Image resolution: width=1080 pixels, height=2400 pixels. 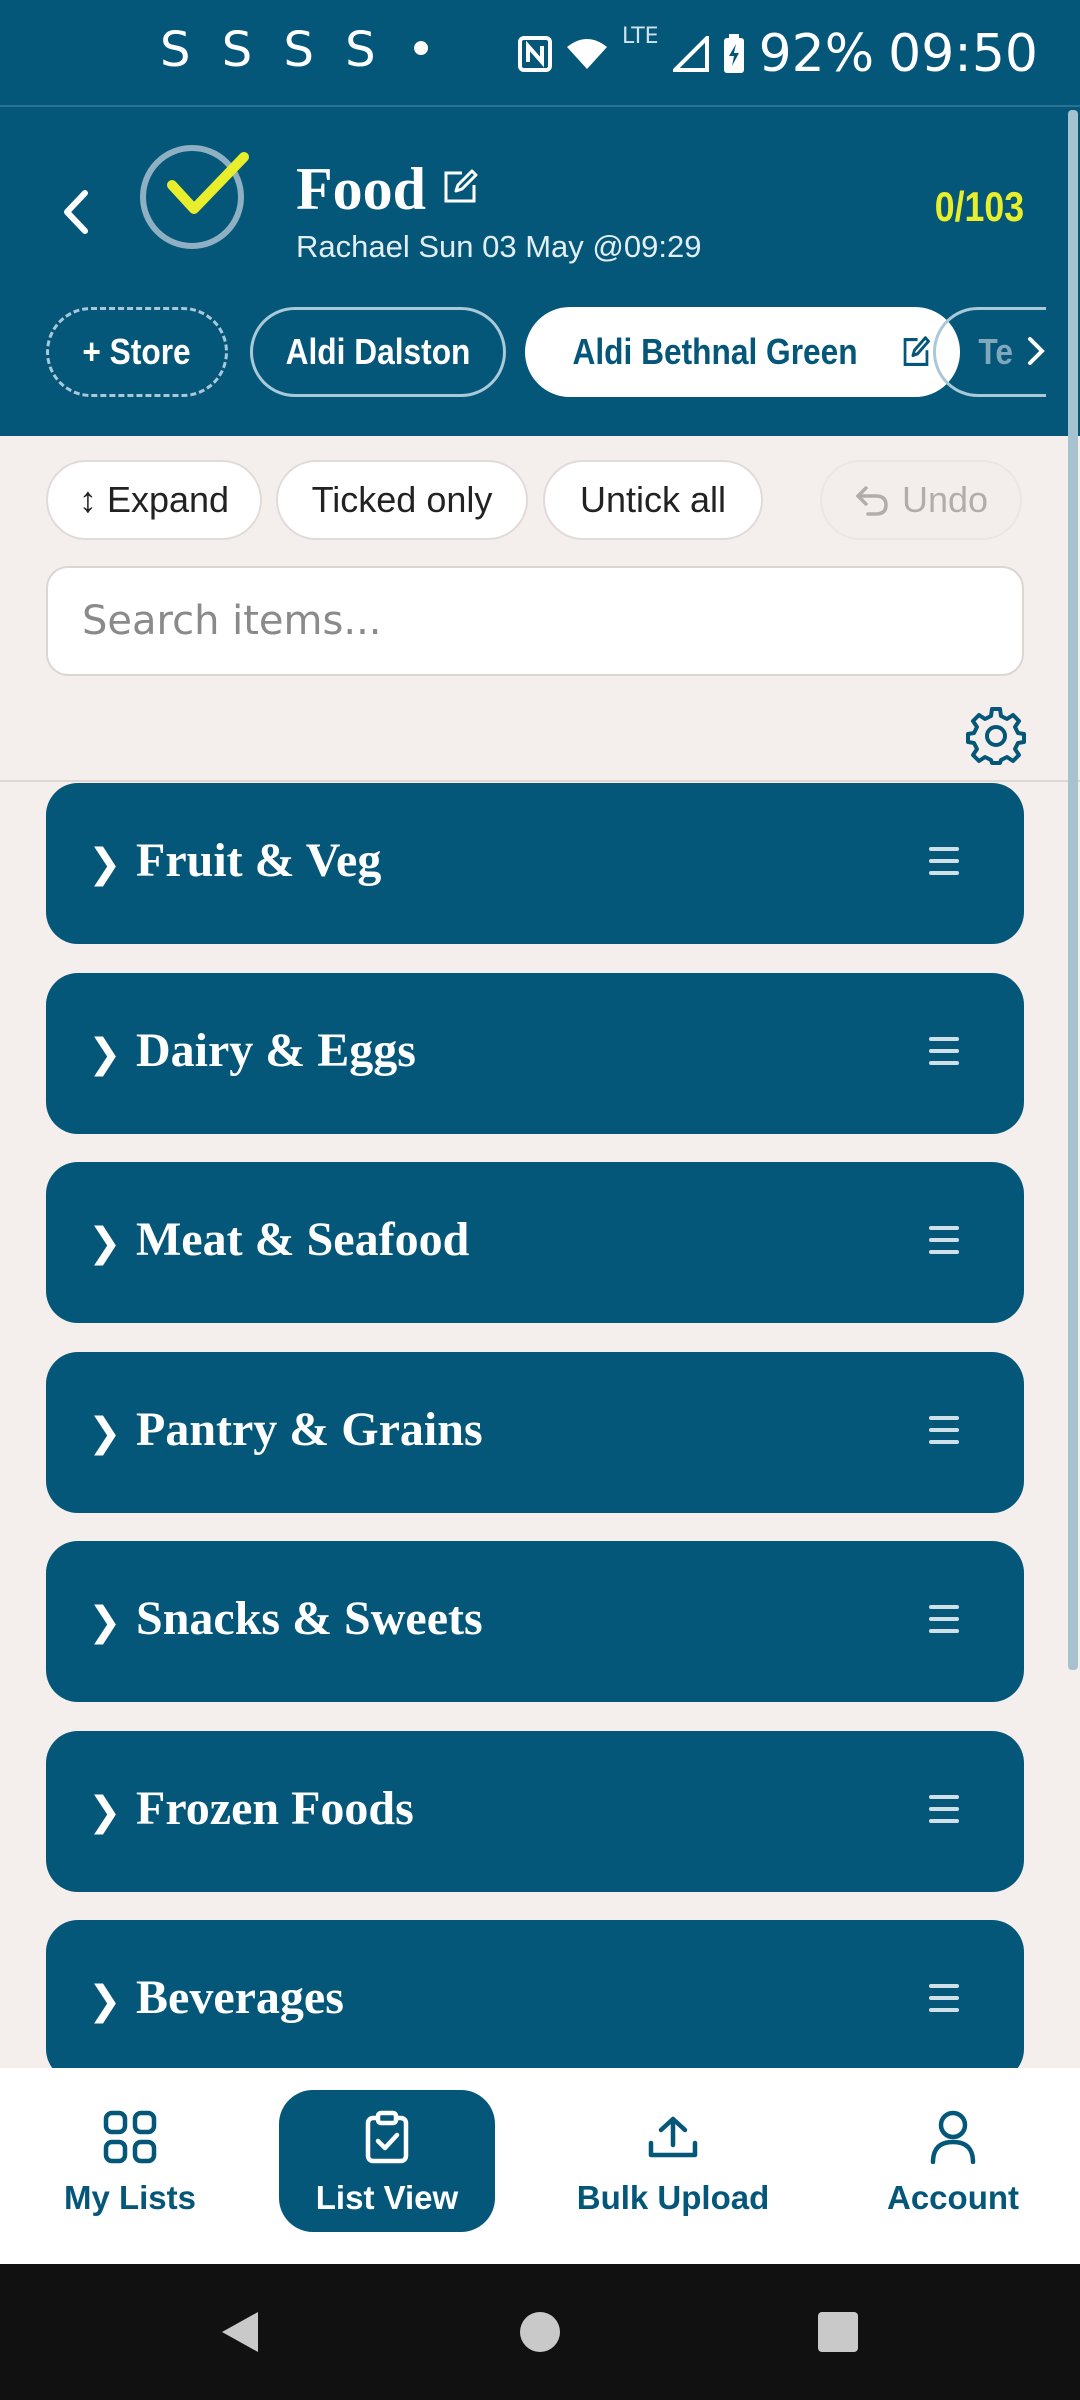 I want to click on add-store-label: + Store, so click(x=137, y=351).